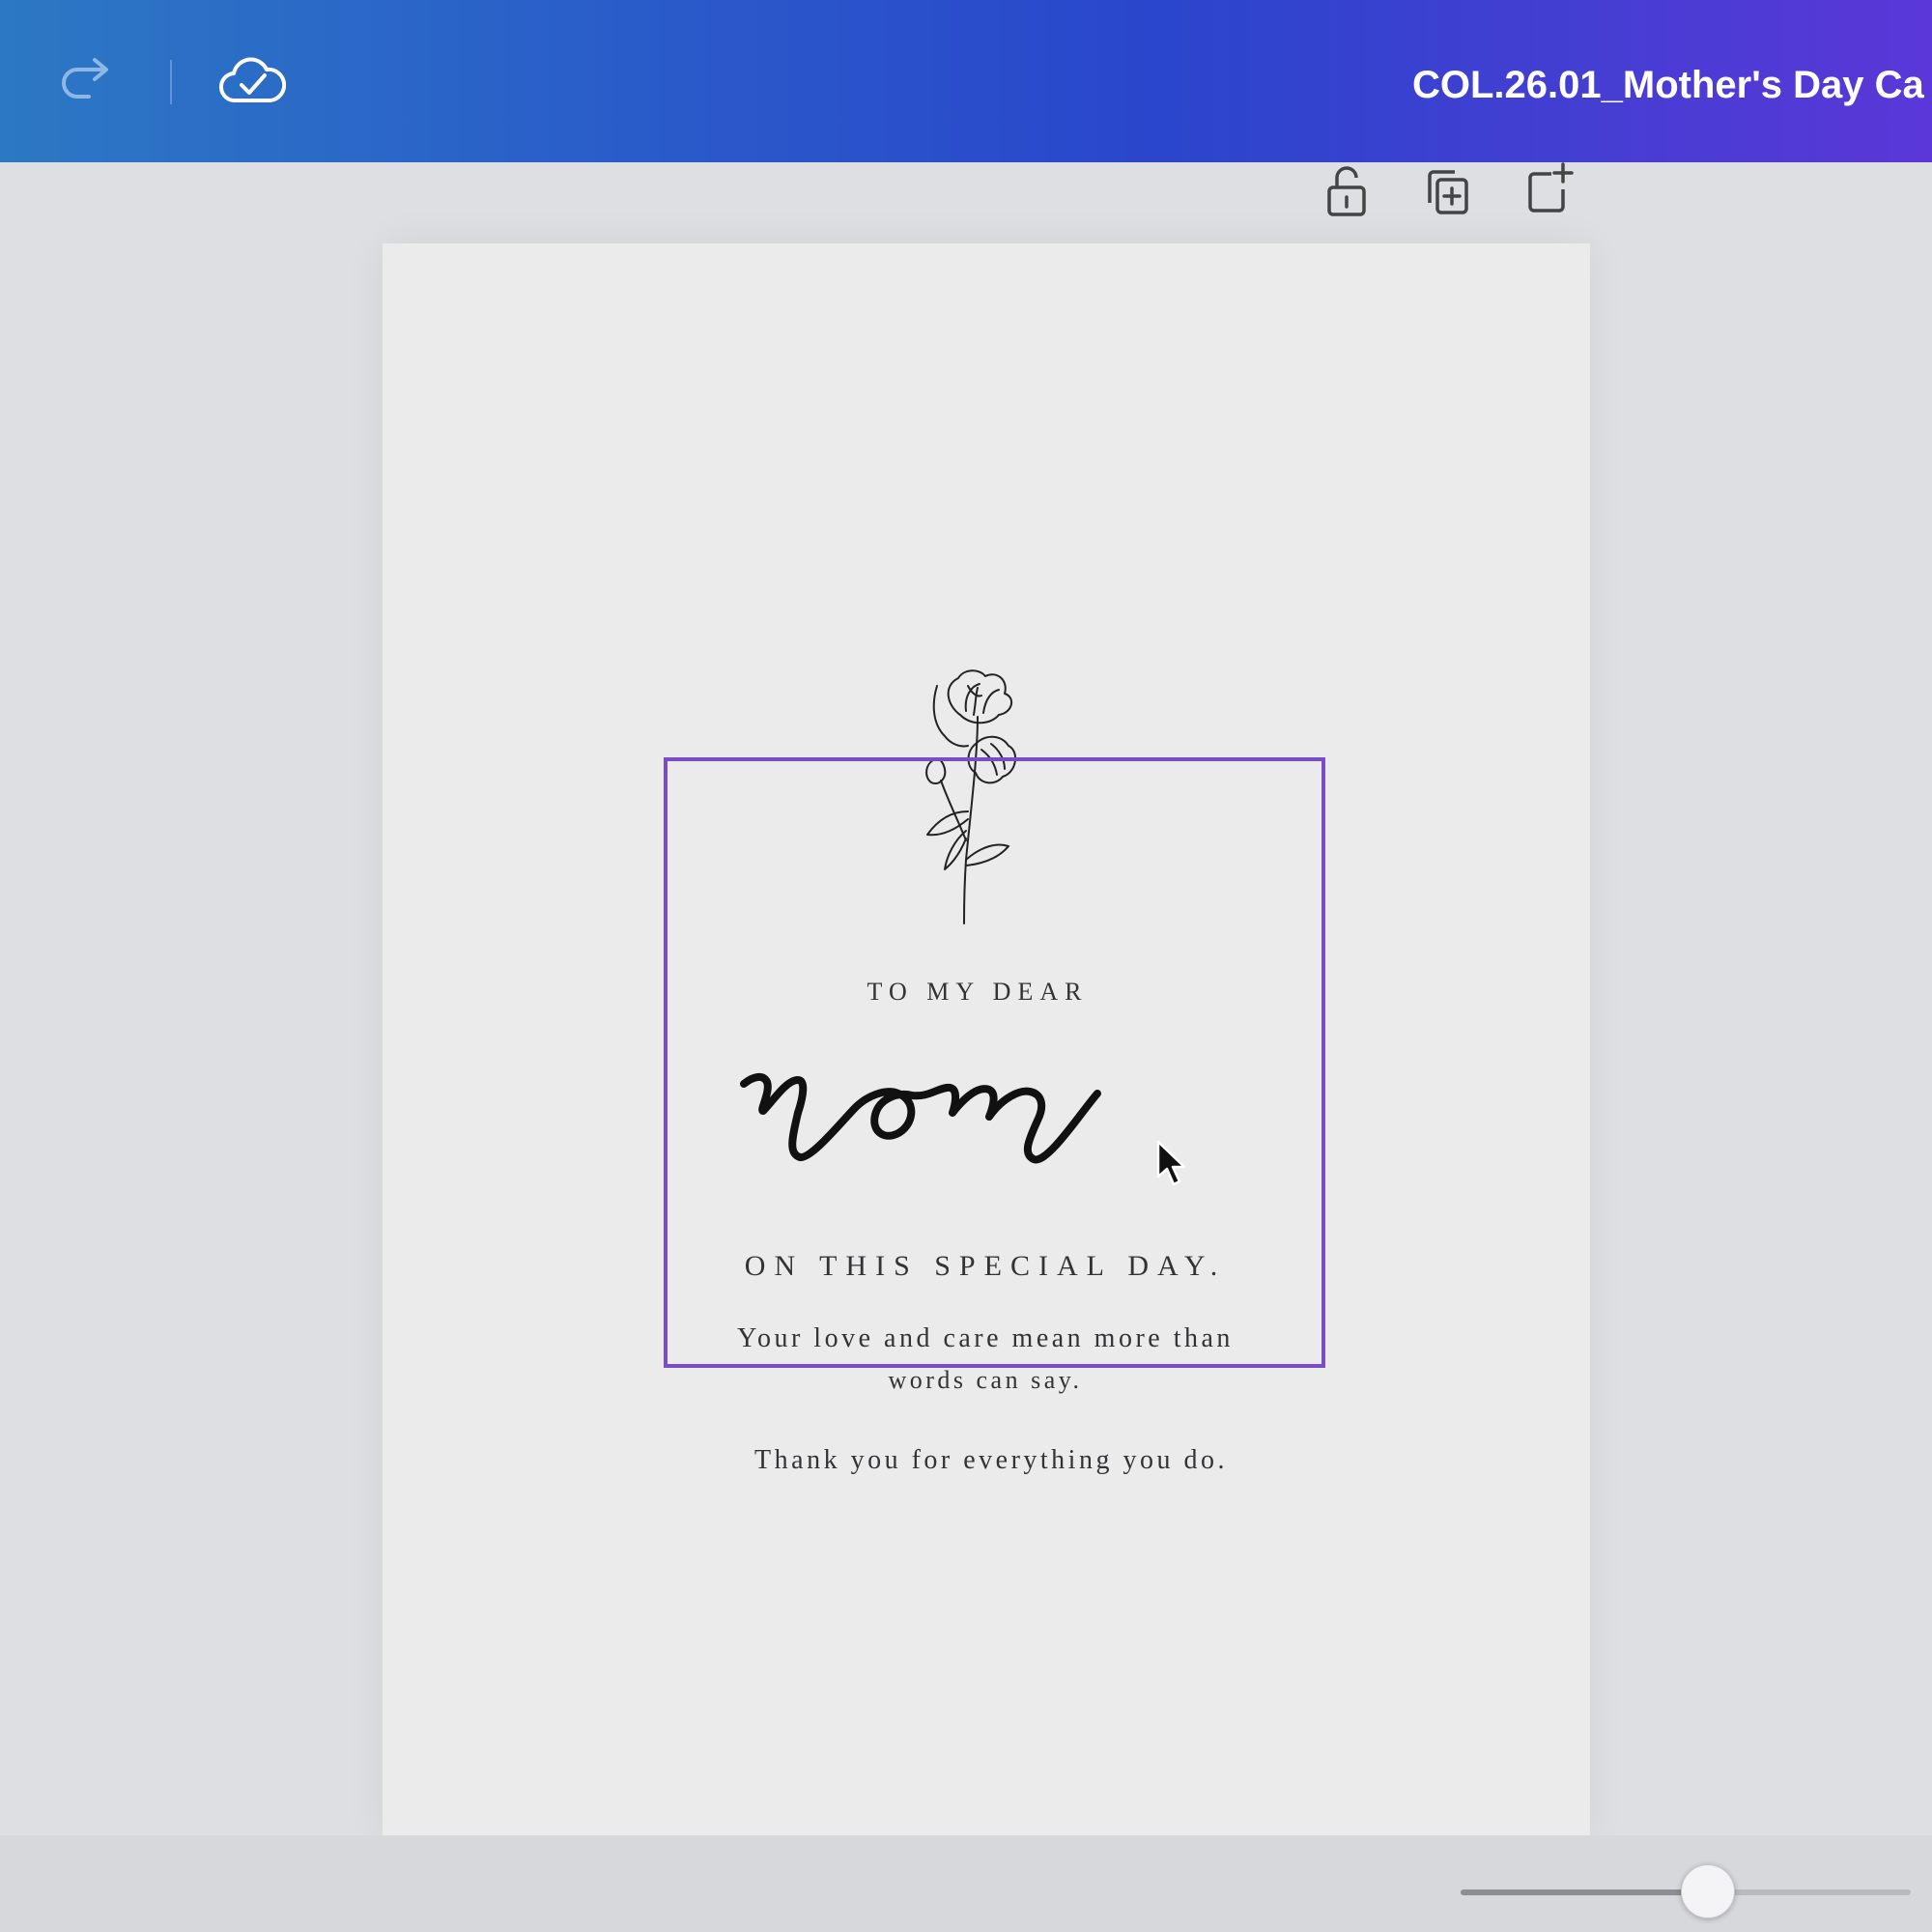 The image size is (1932, 1932). I want to click on bottom-bar, so click(966, 1883).